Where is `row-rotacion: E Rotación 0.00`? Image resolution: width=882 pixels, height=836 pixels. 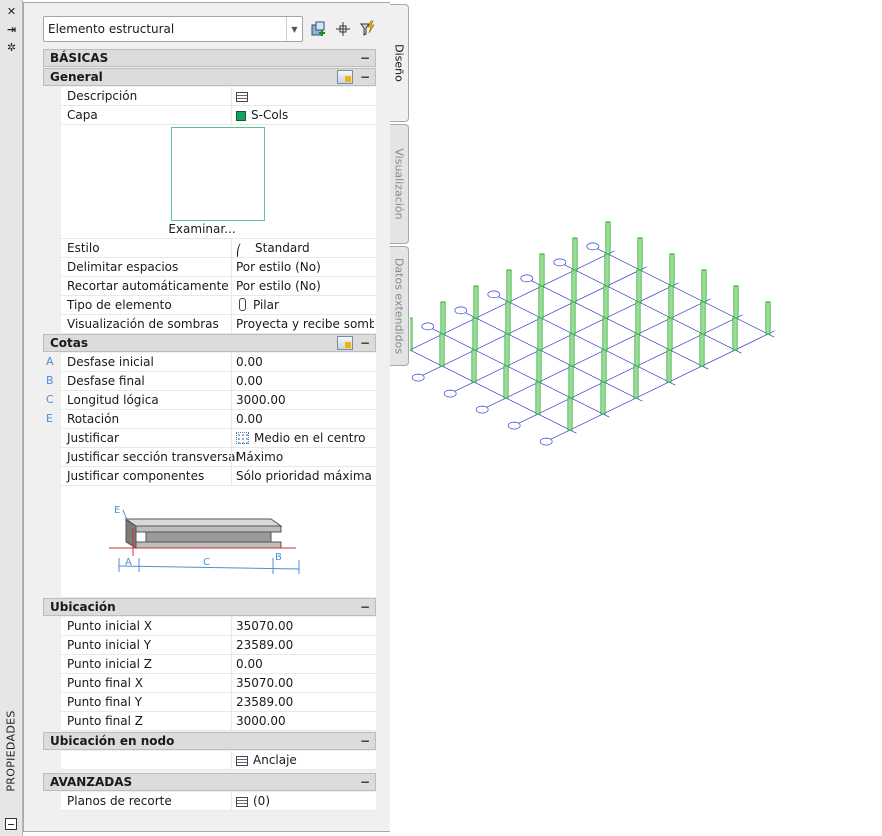 row-rotacion: E Rotación 0.00 is located at coordinates (211, 419).